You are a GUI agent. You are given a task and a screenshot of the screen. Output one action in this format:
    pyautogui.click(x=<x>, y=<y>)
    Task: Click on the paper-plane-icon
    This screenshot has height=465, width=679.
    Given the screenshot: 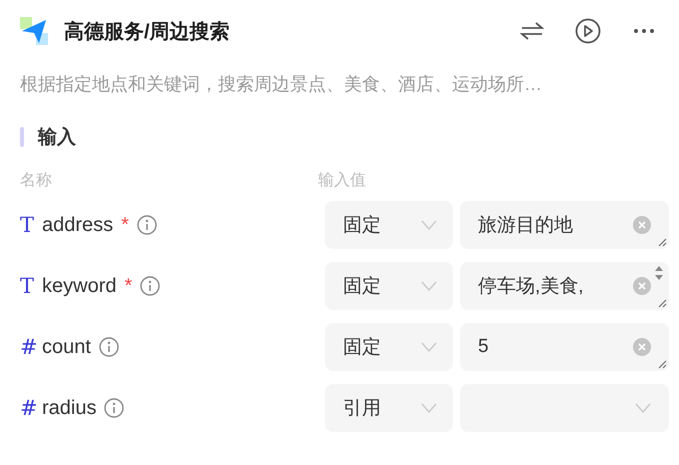 What is the action you would take?
    pyautogui.click(x=34, y=31)
    